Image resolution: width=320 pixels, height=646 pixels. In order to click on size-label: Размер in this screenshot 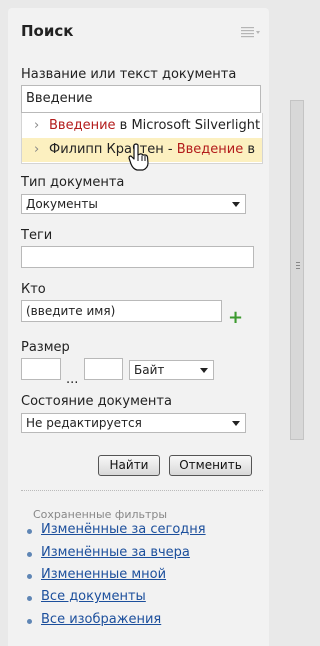, I will do `click(45, 347)`.